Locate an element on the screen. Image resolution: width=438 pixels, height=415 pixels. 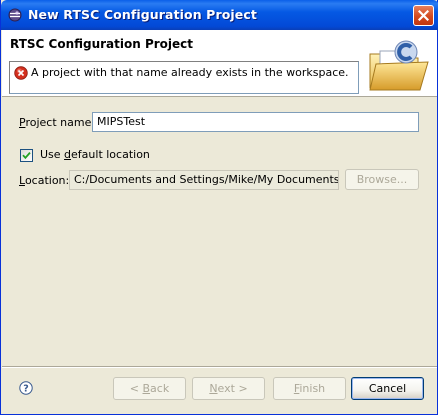
project-name-label: Project name: is located at coordinates (57, 122).